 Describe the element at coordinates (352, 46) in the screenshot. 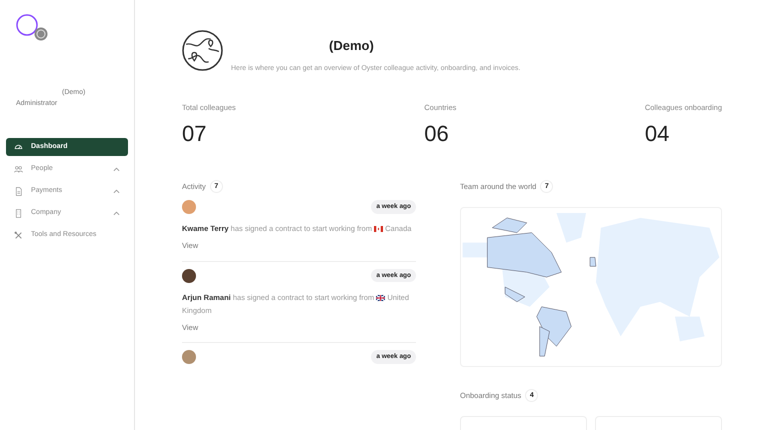

I see `page-title: (Demo)` at that location.